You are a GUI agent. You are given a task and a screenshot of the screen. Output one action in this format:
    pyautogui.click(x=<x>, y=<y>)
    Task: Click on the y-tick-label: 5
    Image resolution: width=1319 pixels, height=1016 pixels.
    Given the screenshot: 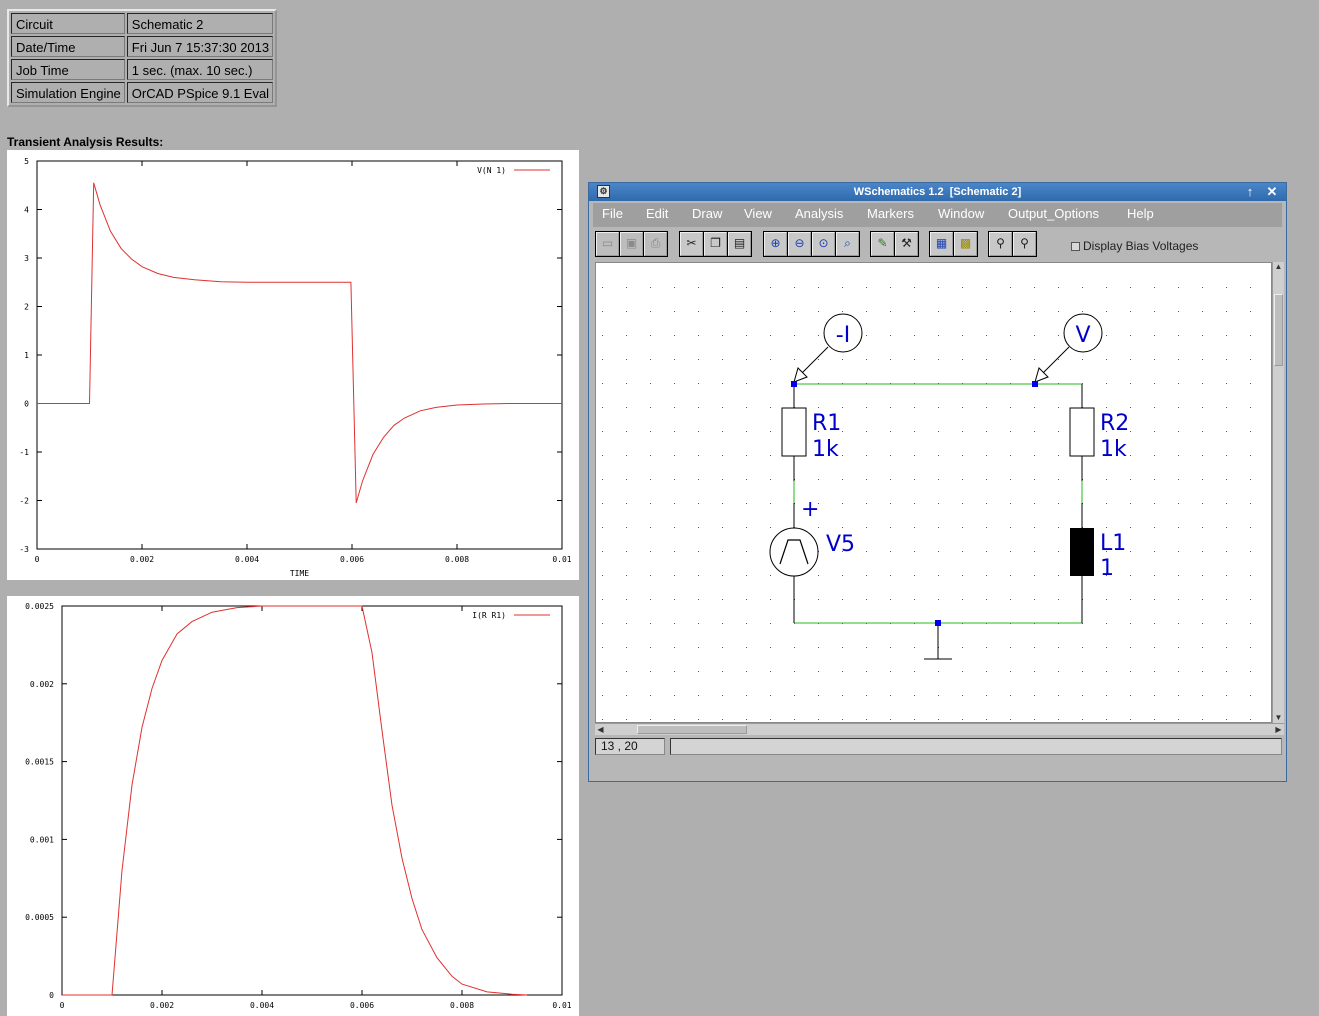 What is the action you would take?
    pyautogui.click(x=26, y=161)
    